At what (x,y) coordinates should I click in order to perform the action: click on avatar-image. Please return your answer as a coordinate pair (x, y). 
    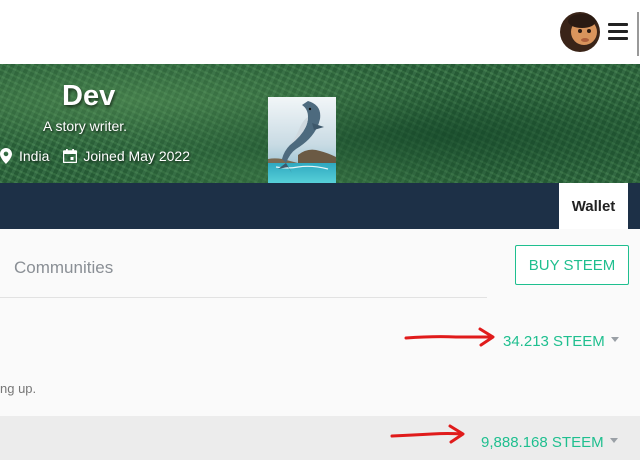
    Looking at the image, I should click on (580, 32).